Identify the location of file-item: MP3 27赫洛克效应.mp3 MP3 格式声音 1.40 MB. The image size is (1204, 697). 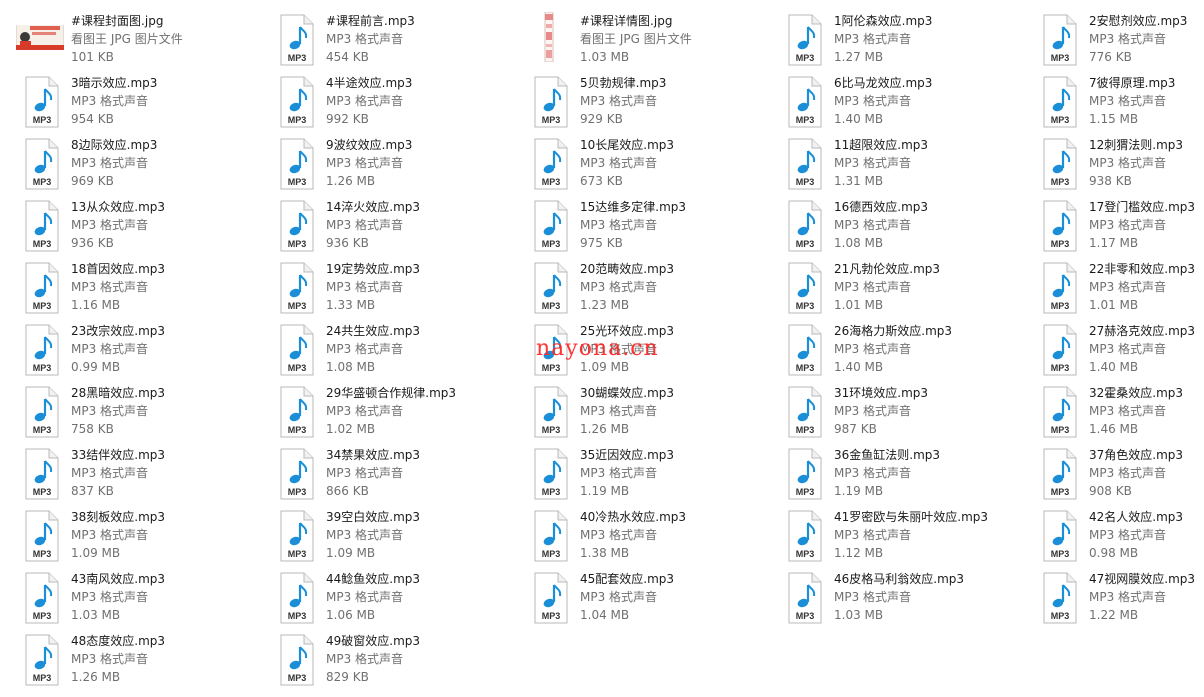
(1111, 350).